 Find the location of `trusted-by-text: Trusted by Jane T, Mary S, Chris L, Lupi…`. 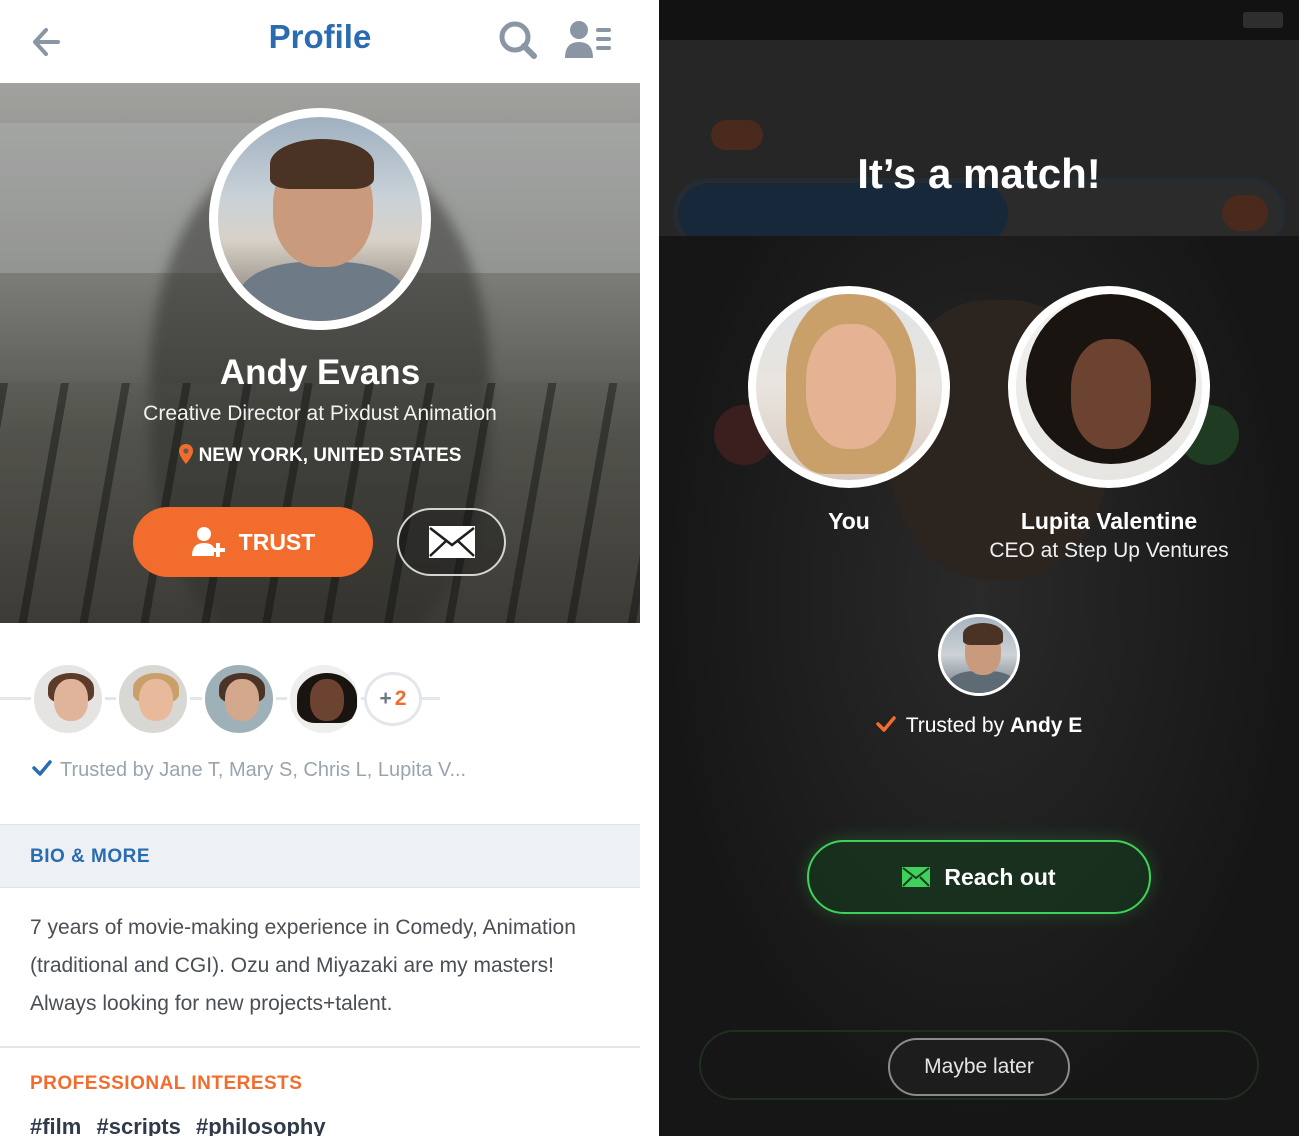

trusted-by-text: Trusted by Jane T, Mary S, Chris L, Lupi… is located at coordinates (249, 770).